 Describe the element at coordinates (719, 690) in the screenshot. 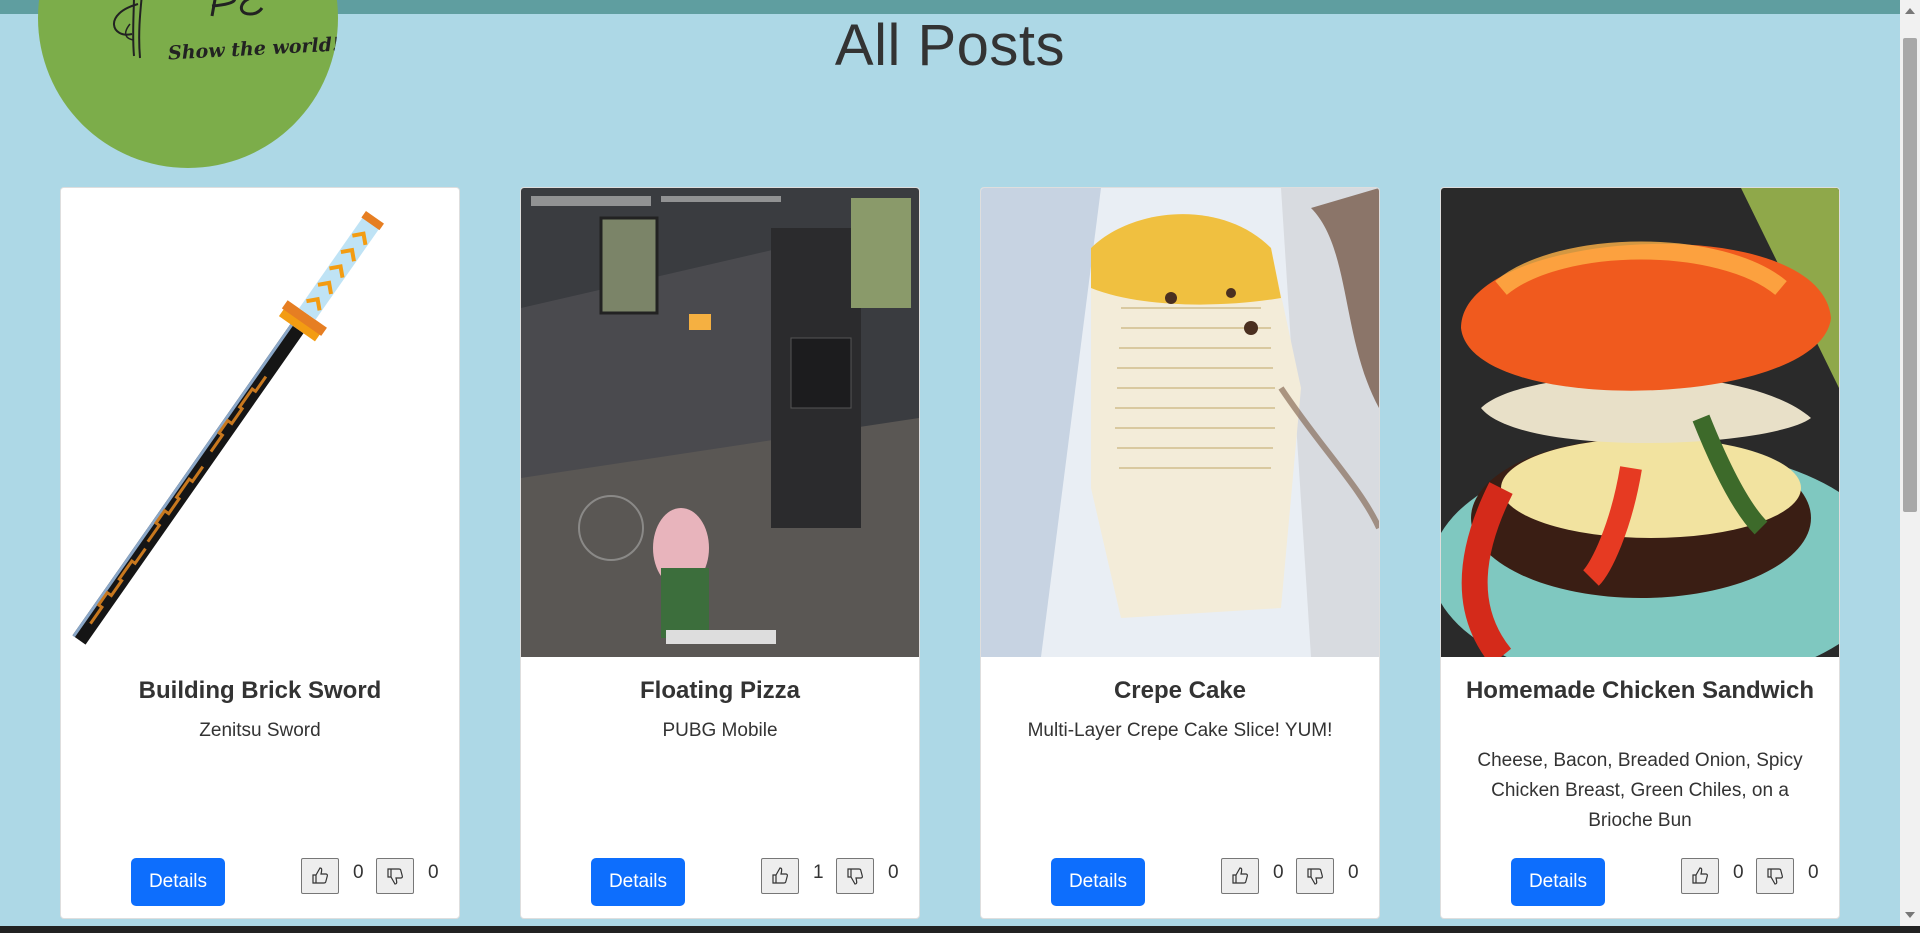

I see `post-title: Floating Pizza` at that location.